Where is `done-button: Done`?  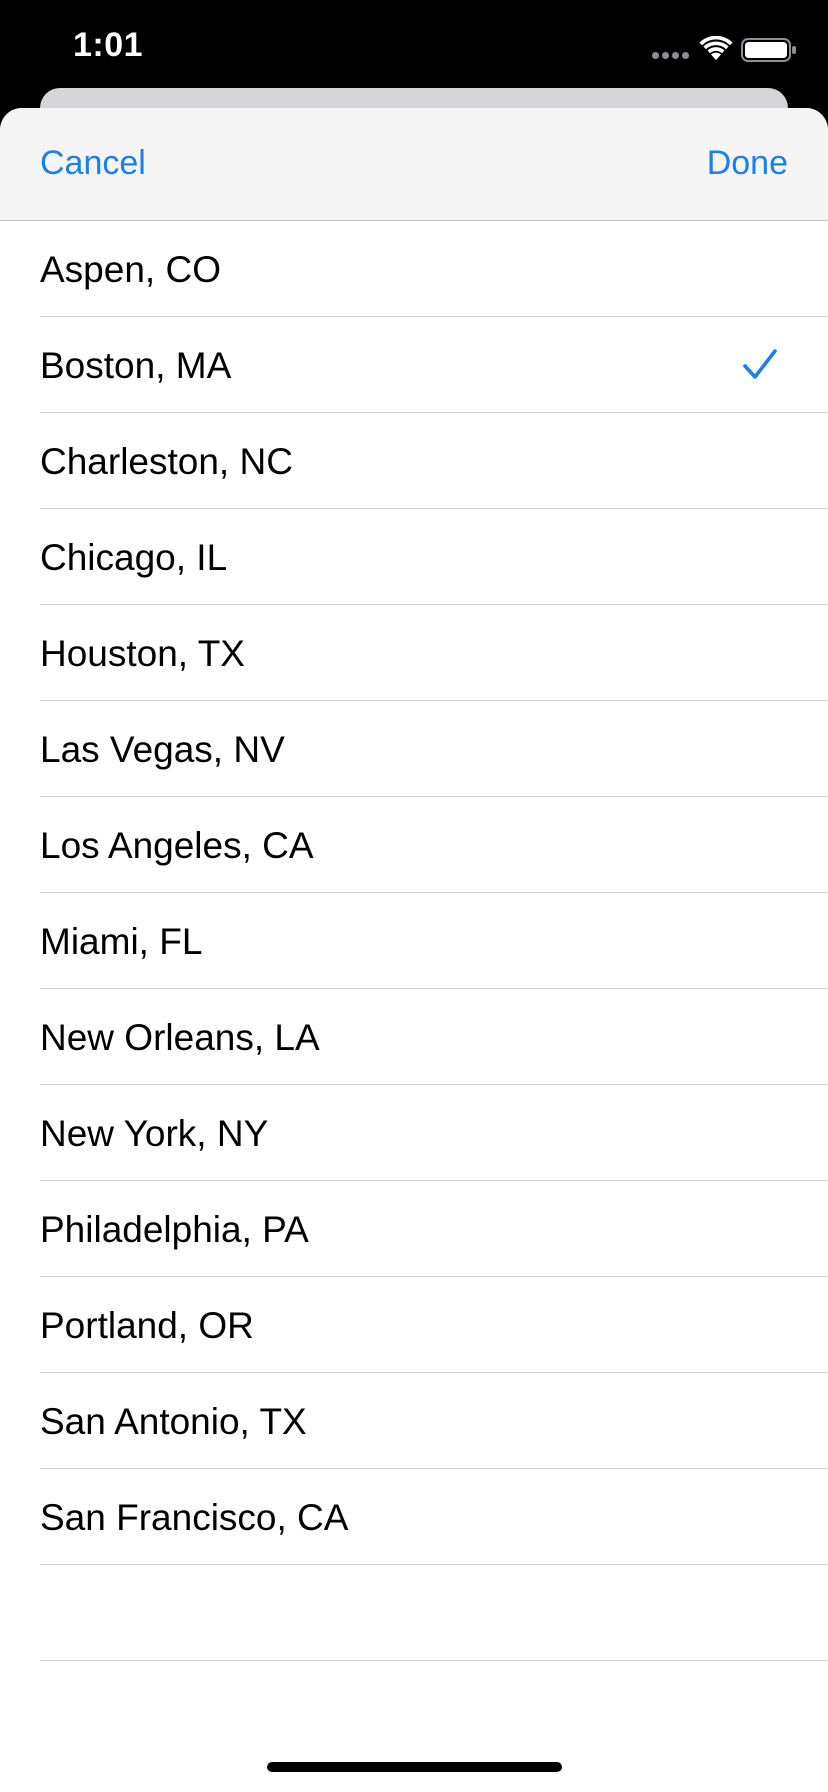 done-button: Done is located at coordinates (747, 163).